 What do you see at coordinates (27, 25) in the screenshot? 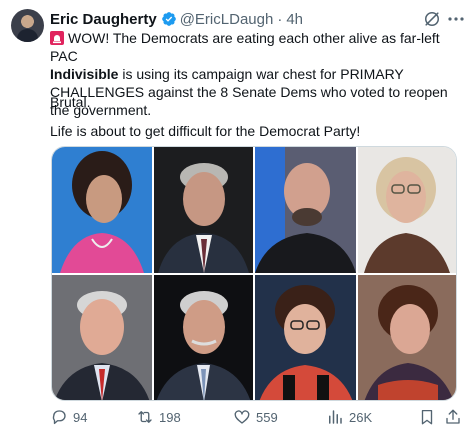
I see `avatar` at bounding box center [27, 25].